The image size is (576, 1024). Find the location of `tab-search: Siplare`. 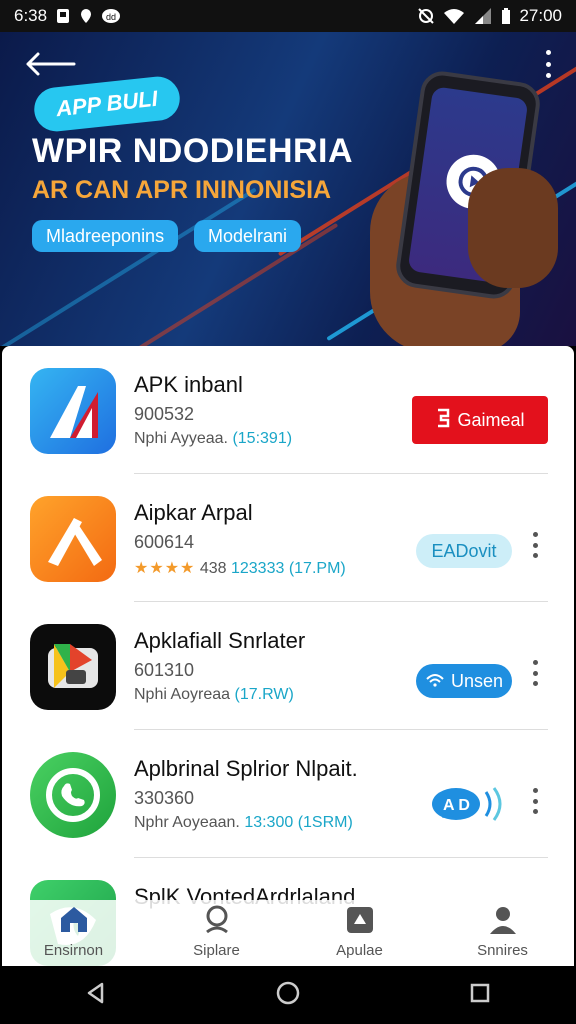

tab-search: Siplare is located at coordinates (217, 929).